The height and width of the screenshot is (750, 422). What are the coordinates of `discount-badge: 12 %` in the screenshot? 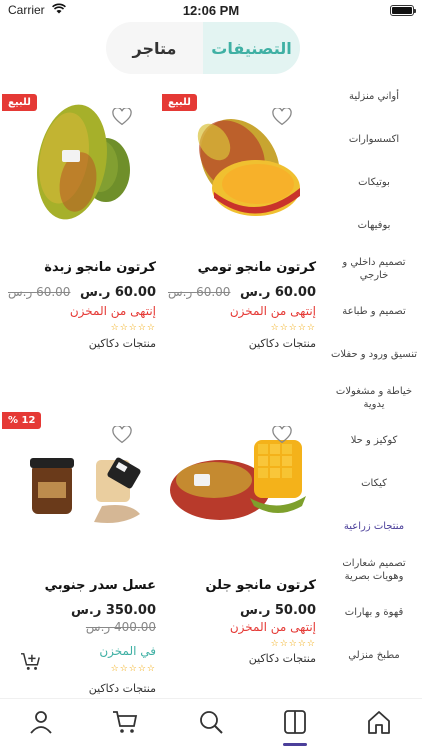 It's located at (22, 420).